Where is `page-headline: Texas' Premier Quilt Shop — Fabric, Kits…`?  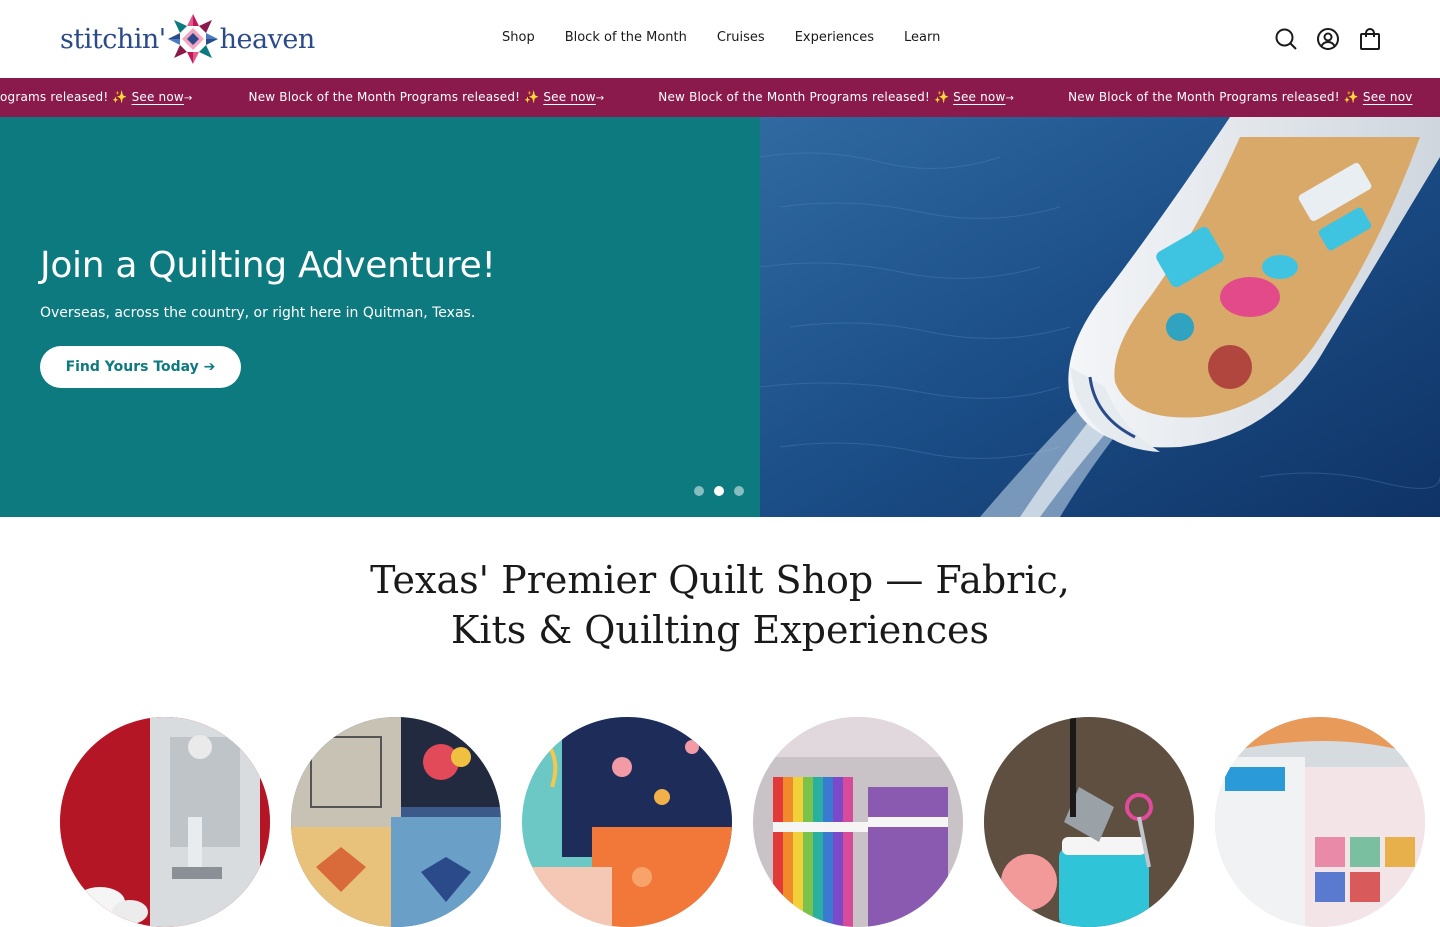 page-headline: Texas' Premier Quilt Shop — Fabric, Kits… is located at coordinates (720, 605).